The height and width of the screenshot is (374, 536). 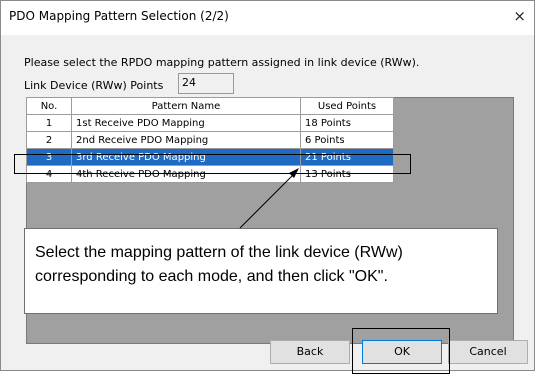 What do you see at coordinates (347, 174) in the screenshot?
I see `row-used-points: 13 Points` at bounding box center [347, 174].